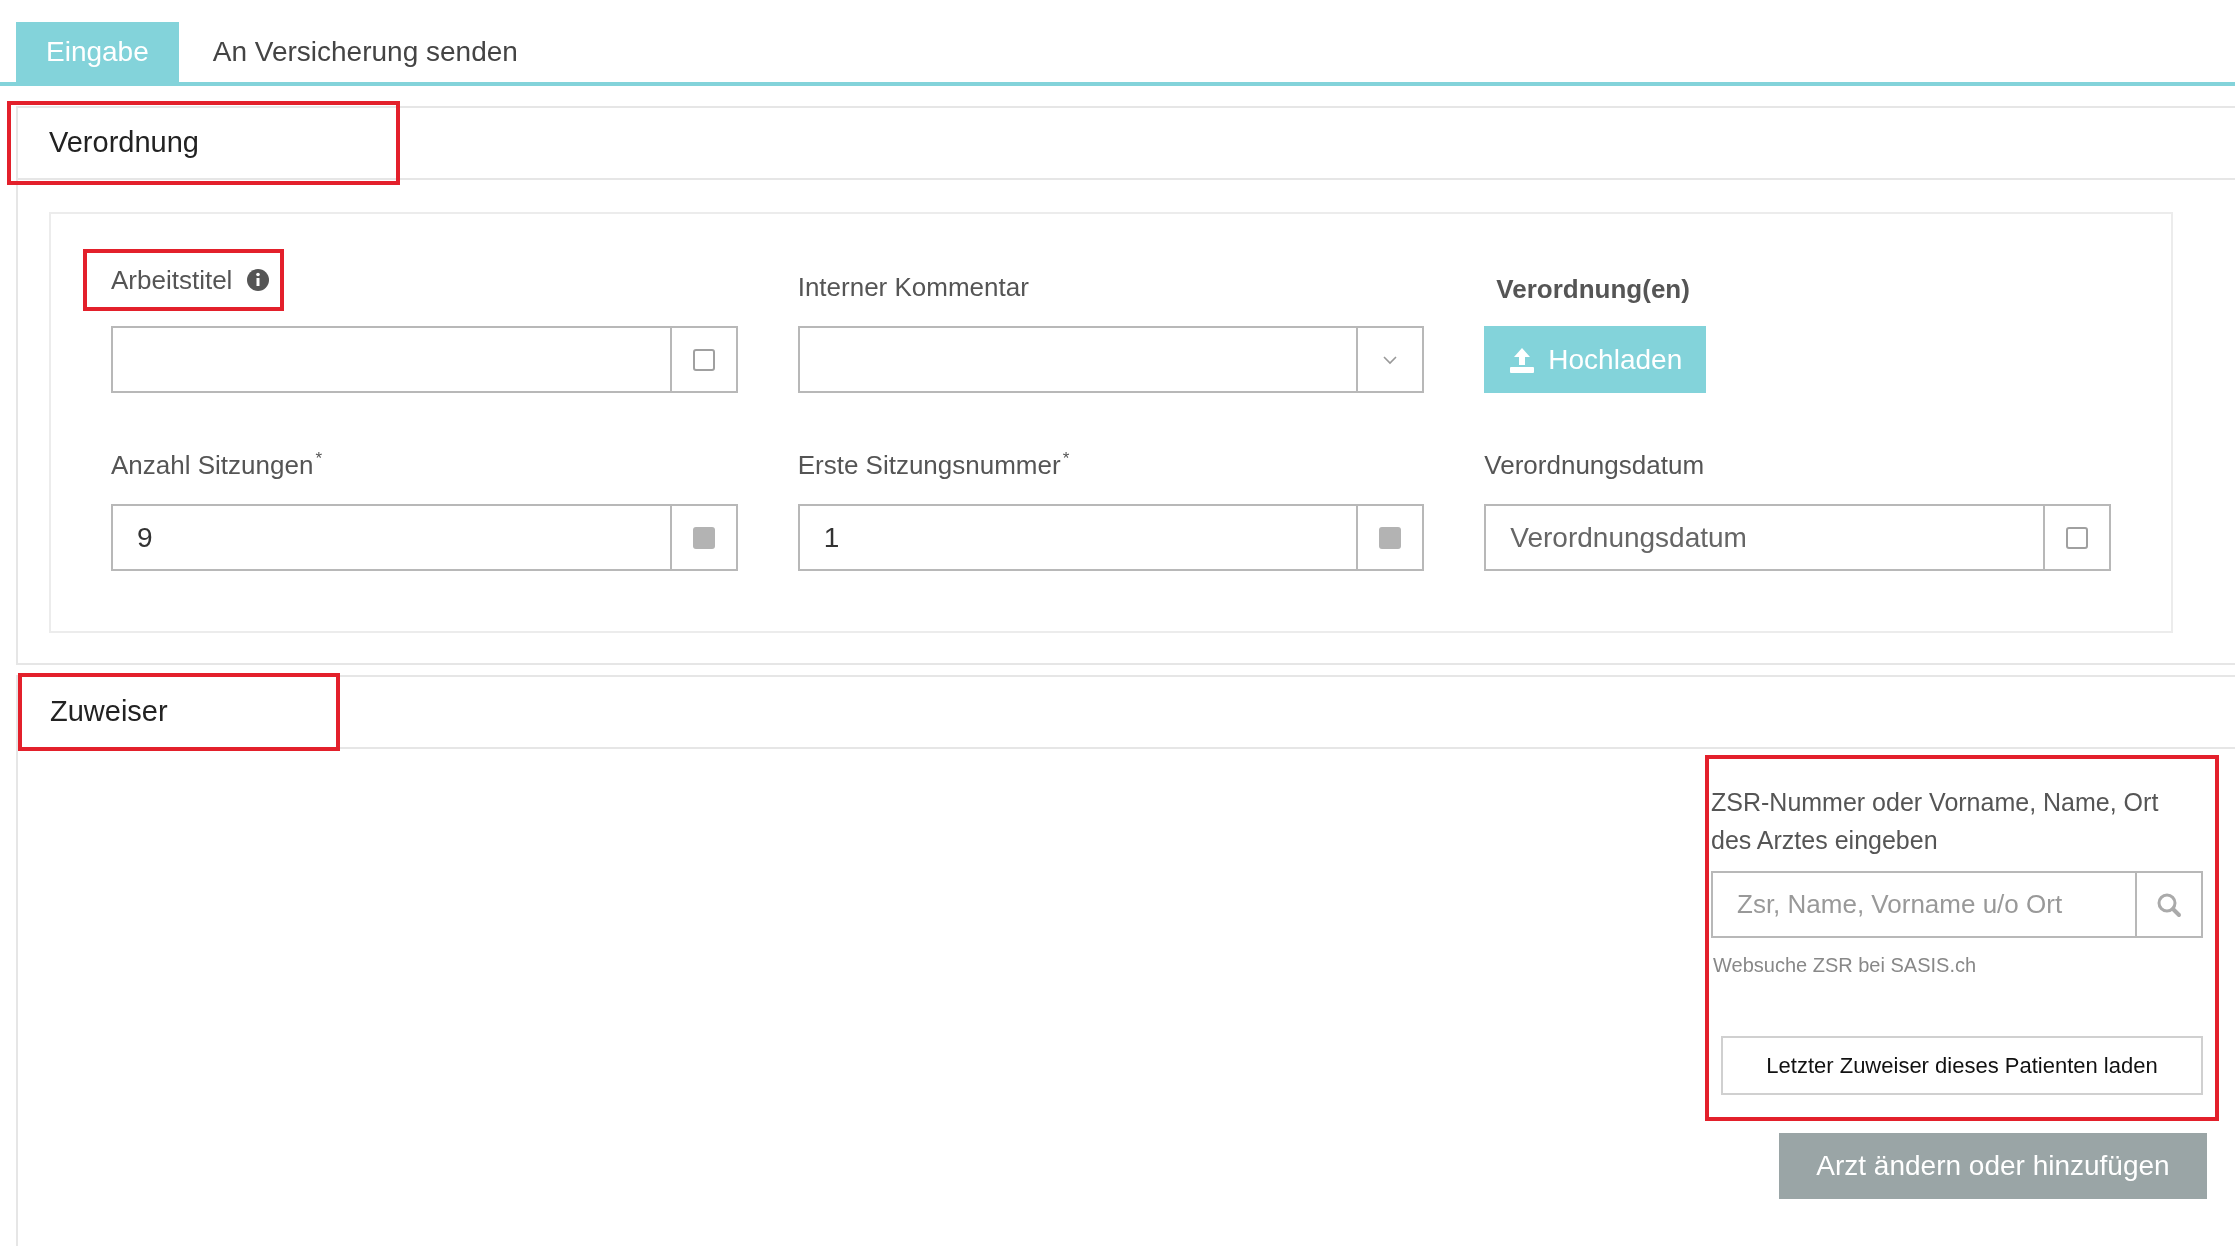  I want to click on search-button, so click(2169, 904).